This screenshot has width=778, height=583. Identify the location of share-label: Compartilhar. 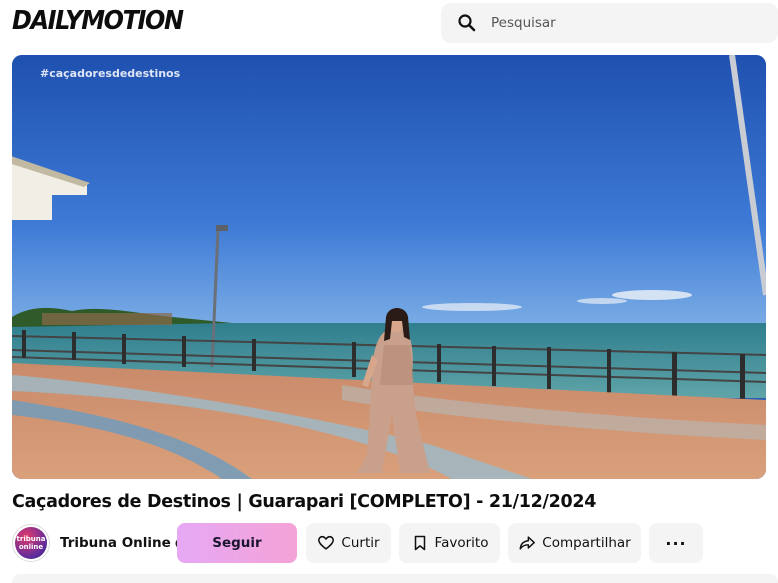
(586, 543).